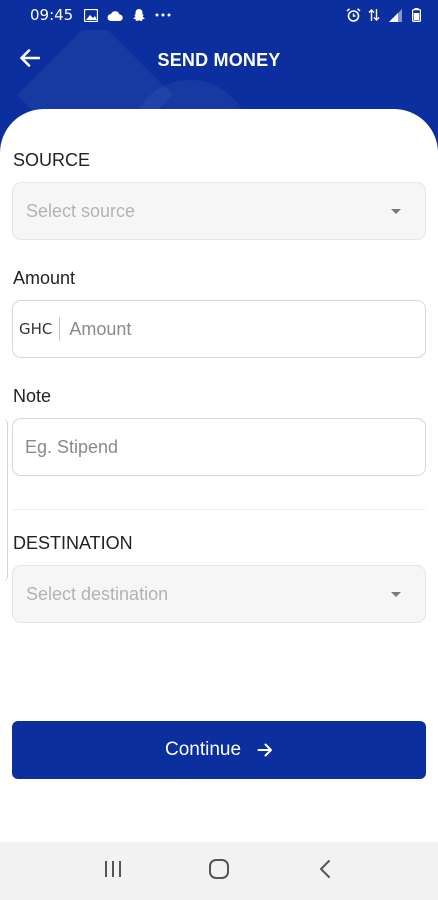 The width and height of the screenshot is (438, 900). What do you see at coordinates (219, 594) in the screenshot?
I see `destination-select: Select destination` at bounding box center [219, 594].